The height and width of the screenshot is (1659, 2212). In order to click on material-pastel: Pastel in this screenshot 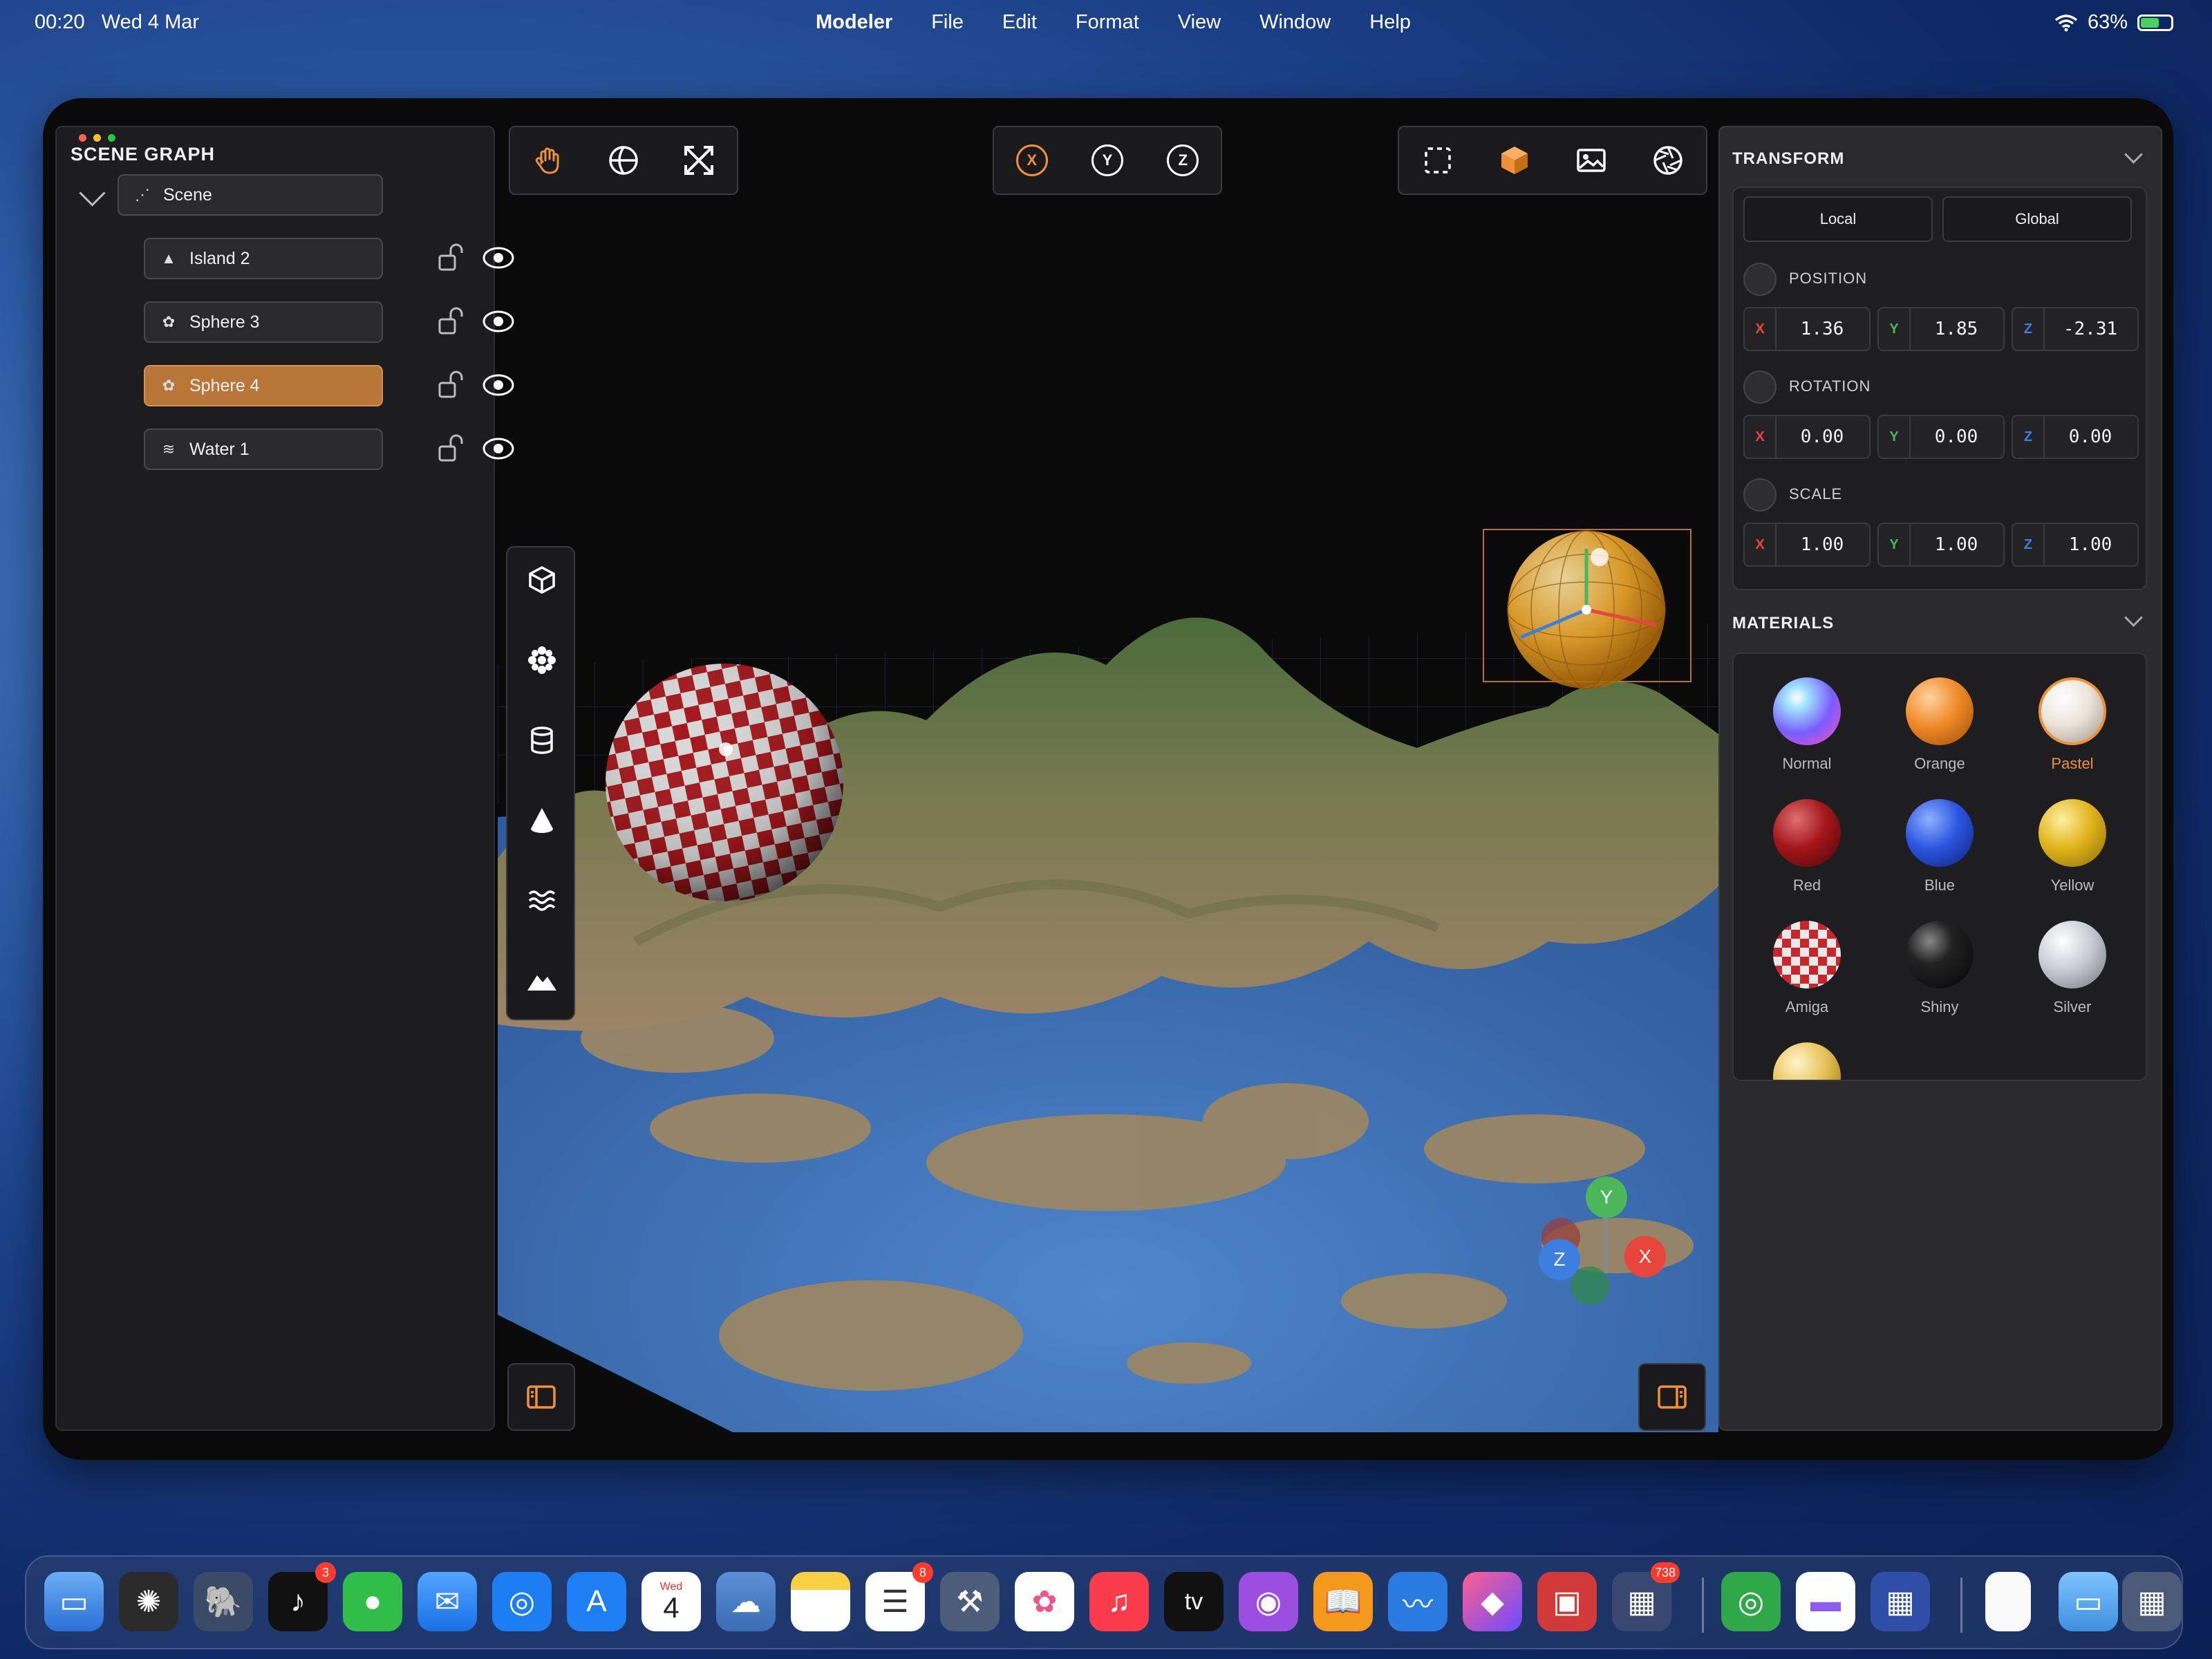, I will do `click(2072, 725)`.